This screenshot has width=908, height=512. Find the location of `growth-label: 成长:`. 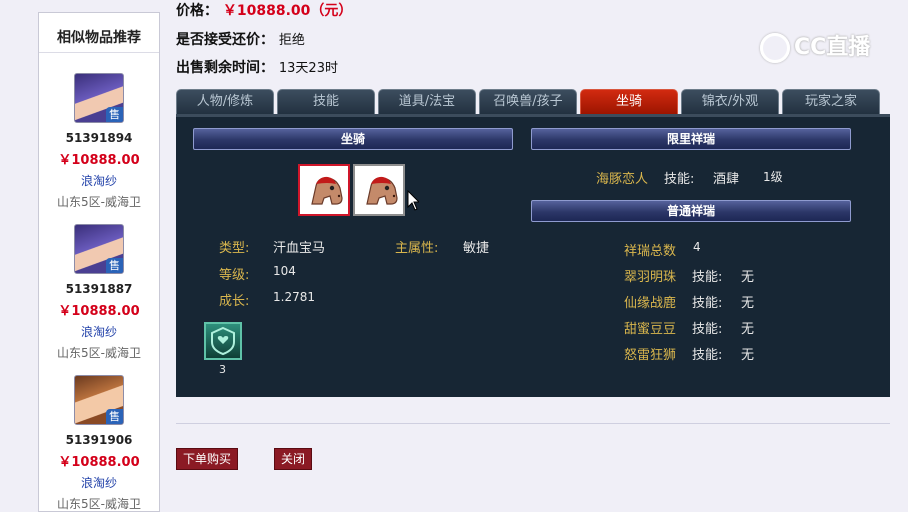

growth-label: 成长: is located at coordinates (234, 301).